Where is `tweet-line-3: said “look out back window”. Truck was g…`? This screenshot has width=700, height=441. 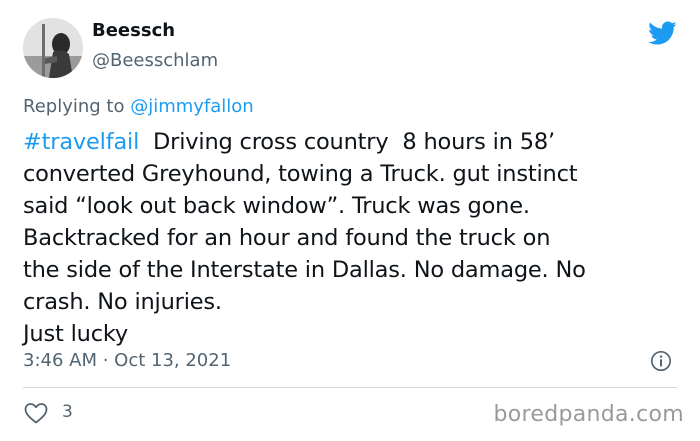 tweet-line-3: said “look out back window”. Truck was g… is located at coordinates (276, 206).